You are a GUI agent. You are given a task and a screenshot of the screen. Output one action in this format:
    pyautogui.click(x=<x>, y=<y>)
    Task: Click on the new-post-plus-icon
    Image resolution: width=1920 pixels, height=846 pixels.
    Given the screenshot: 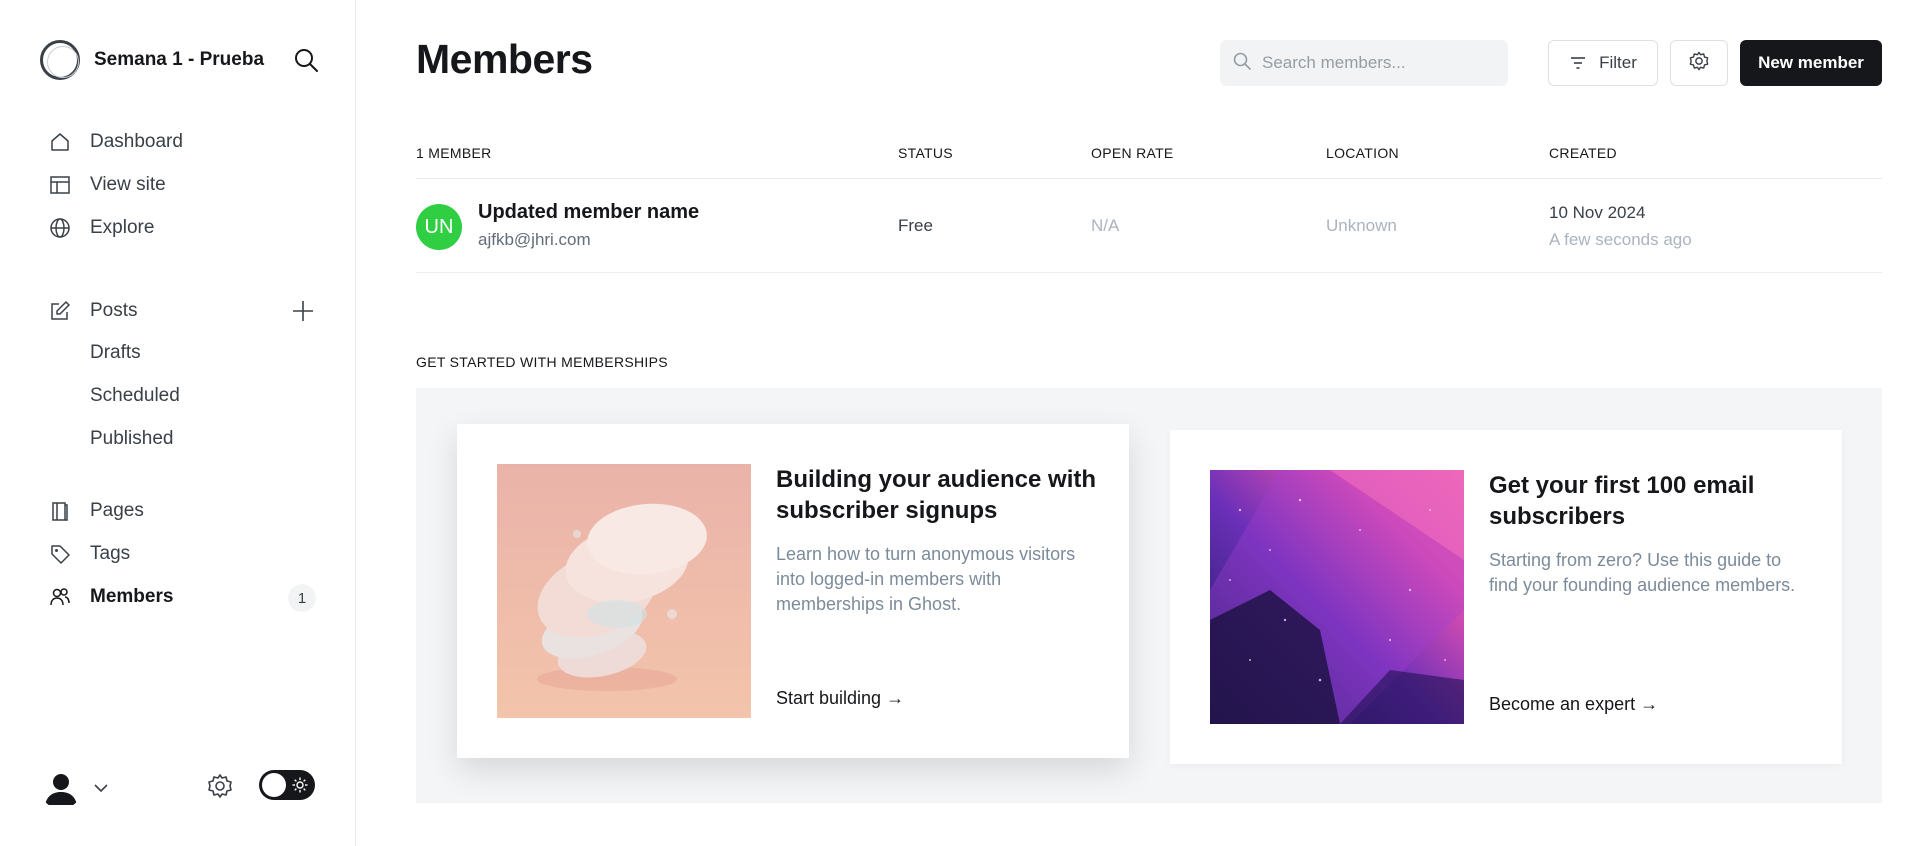 What is the action you would take?
    pyautogui.click(x=303, y=311)
    